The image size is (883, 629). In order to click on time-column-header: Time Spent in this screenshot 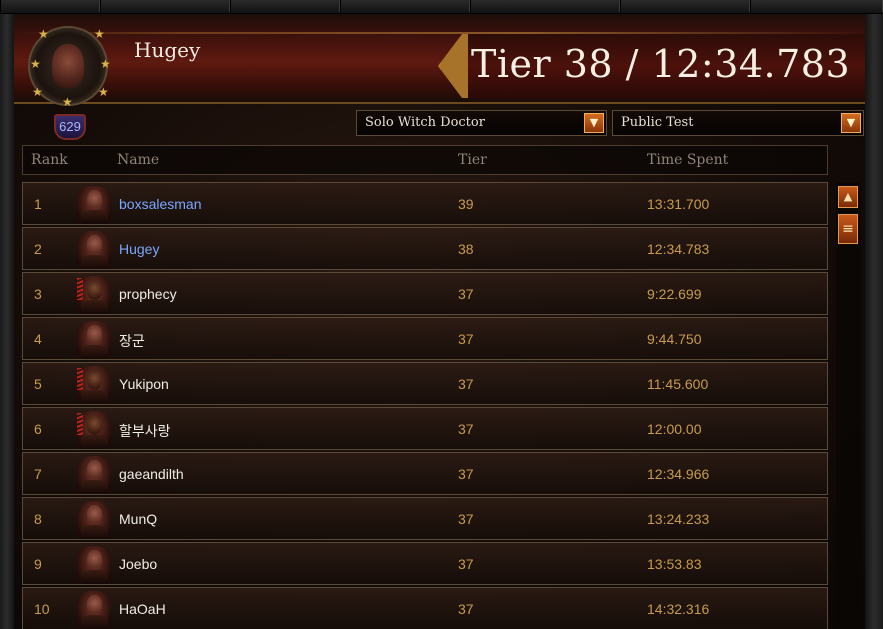, I will do `click(687, 160)`.